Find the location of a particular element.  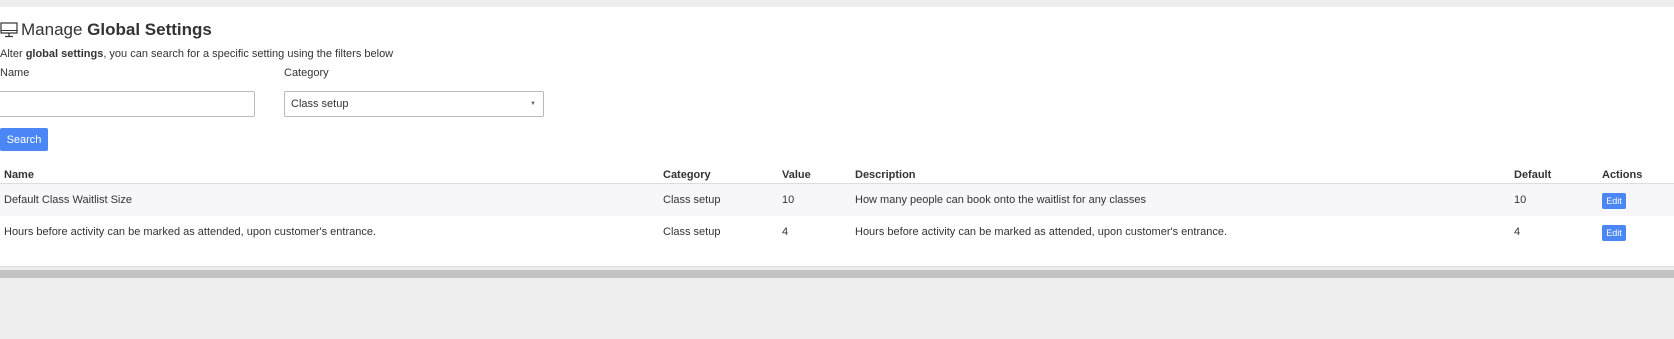

cell-name: Default Class Waitlist Size is located at coordinates (68, 200).